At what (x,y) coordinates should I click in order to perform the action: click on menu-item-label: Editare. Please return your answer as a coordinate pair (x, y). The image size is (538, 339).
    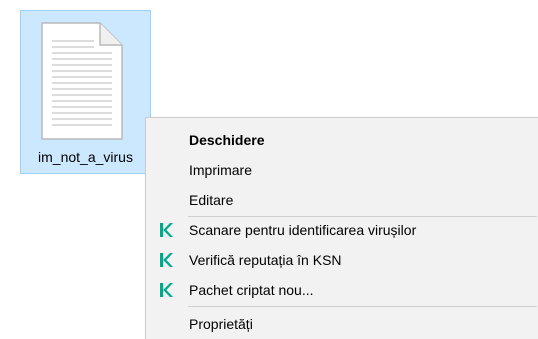
    Looking at the image, I should click on (211, 200).